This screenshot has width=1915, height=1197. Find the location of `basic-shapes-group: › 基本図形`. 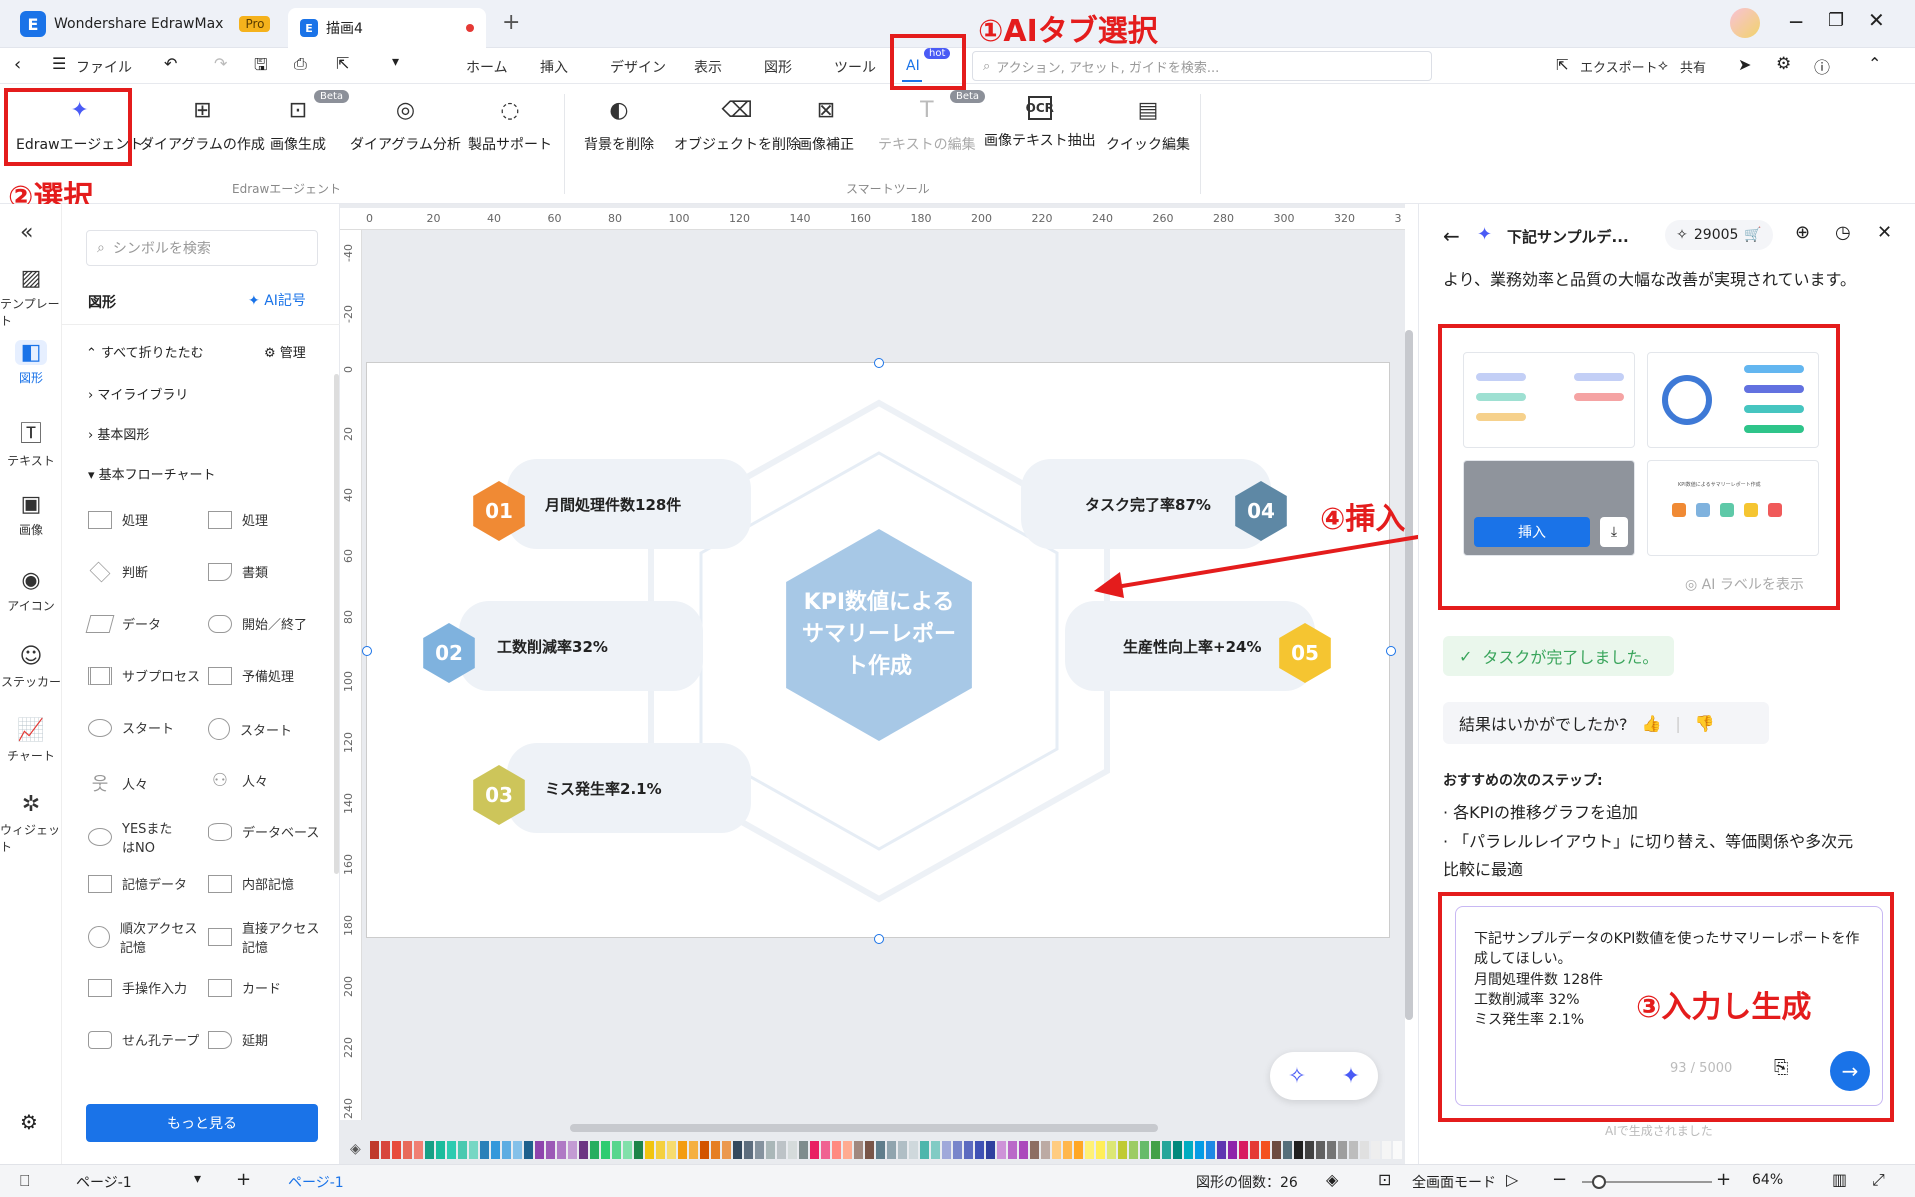

basic-shapes-group: › 基本図形 is located at coordinates (118, 433).